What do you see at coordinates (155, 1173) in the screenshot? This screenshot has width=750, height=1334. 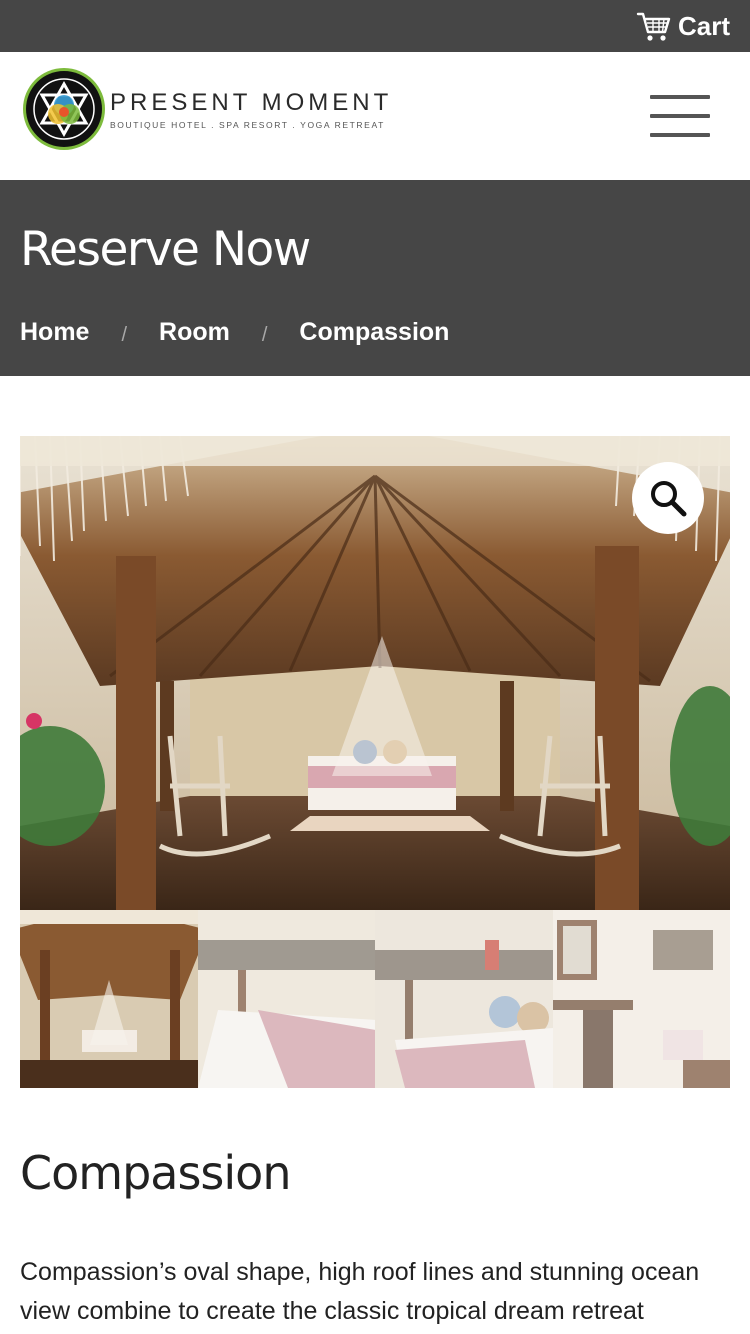 I see `product-title: Compassion` at bounding box center [155, 1173].